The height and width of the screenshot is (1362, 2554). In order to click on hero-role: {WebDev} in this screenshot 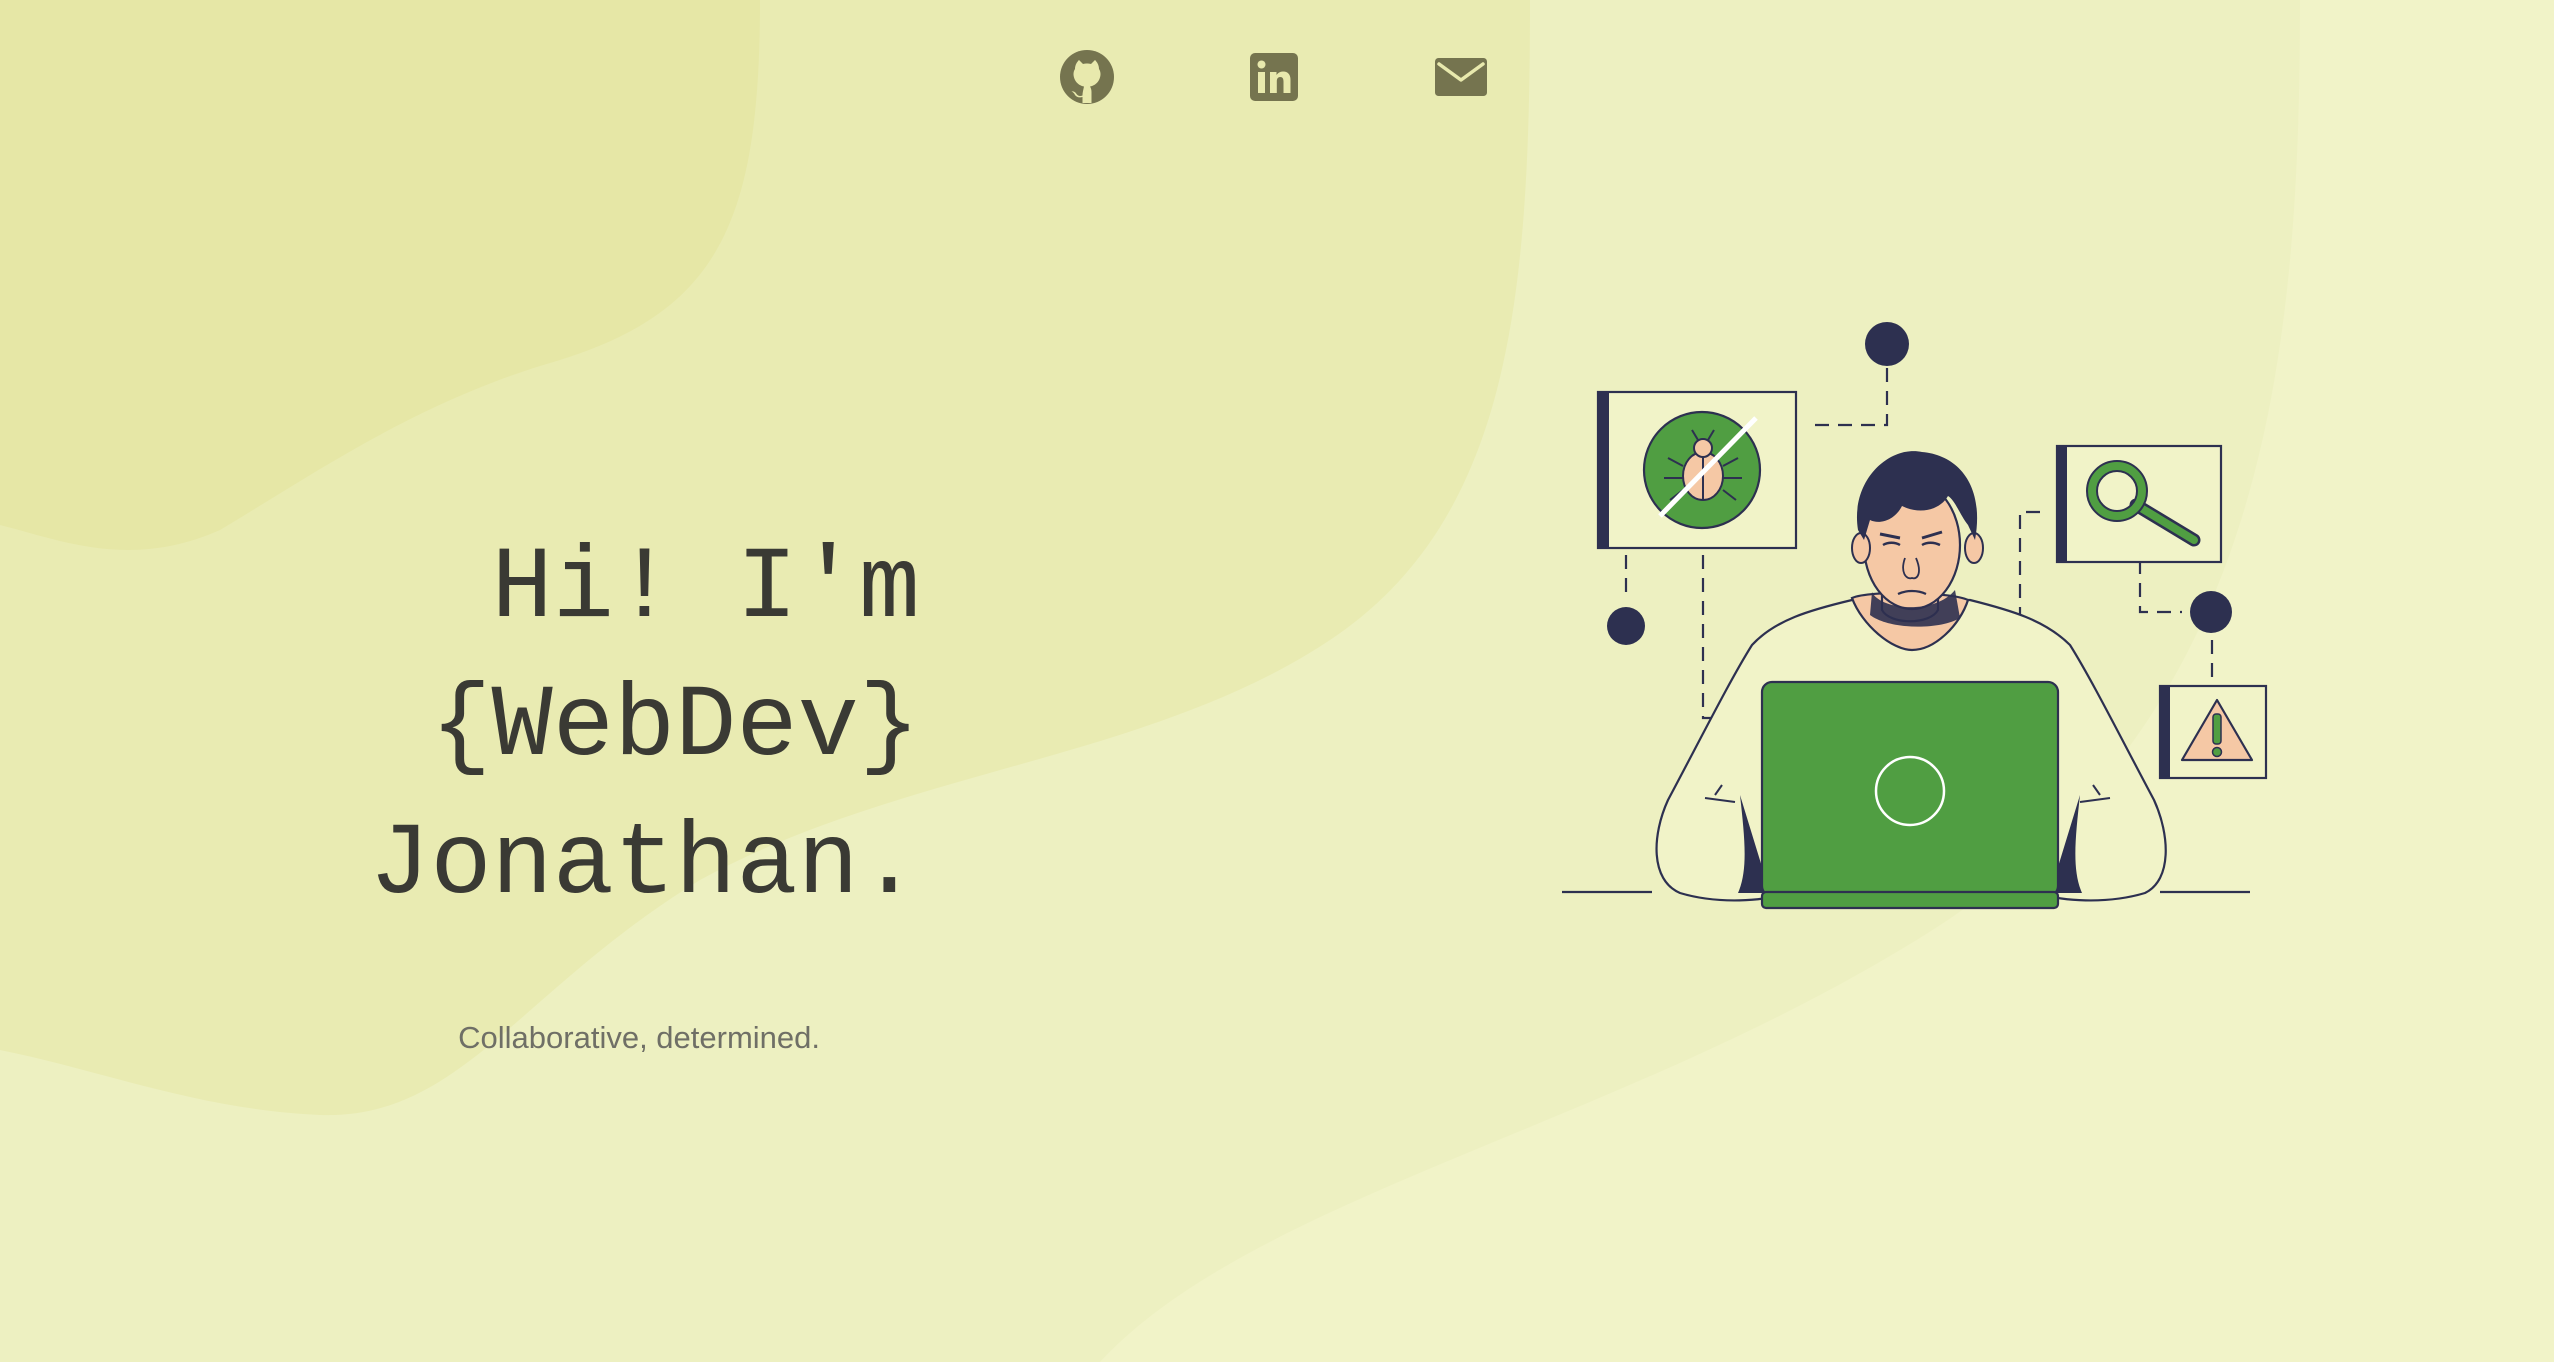, I will do `click(675, 727)`.